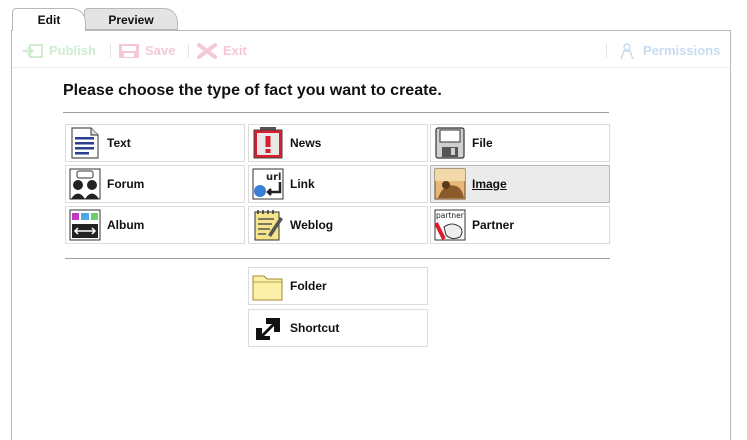 Image resolution: width=747 pixels, height=440 pixels. I want to click on fact-type-label: Folder, so click(308, 286).